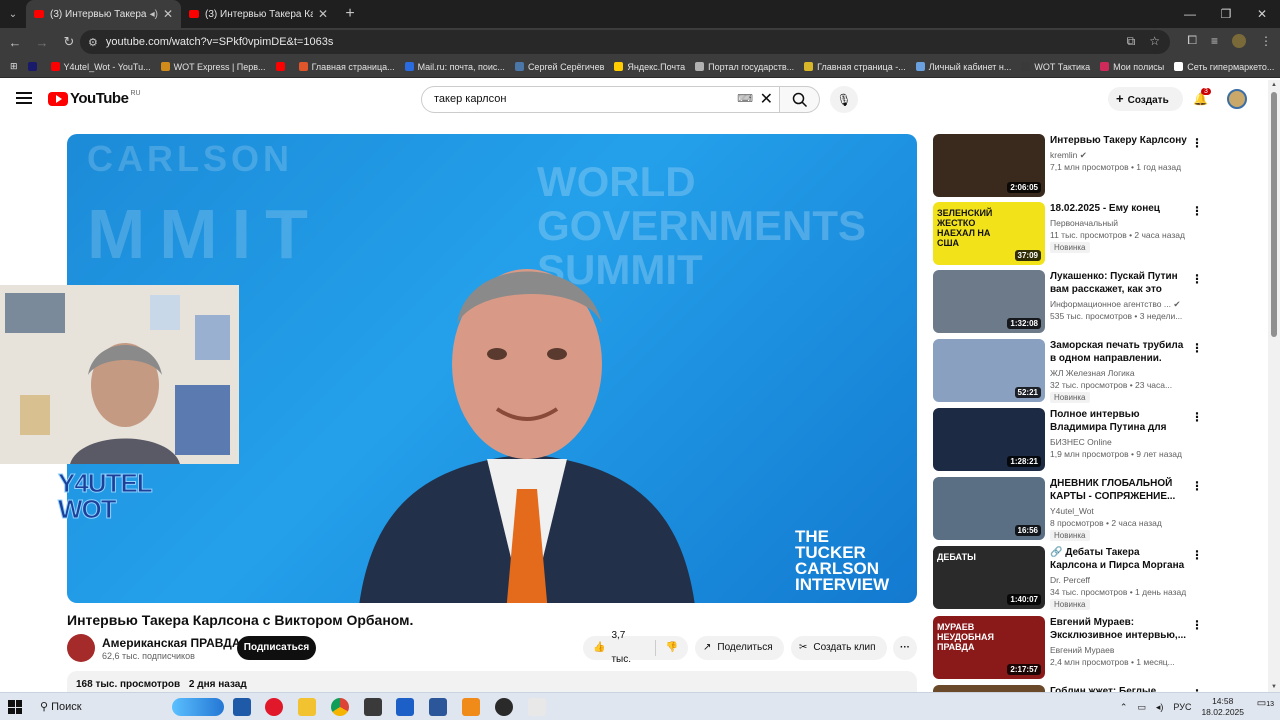  What do you see at coordinates (258, 14) in the screenshot?
I see `tab-2: (3) Интервью Такера Карлсона ✕` at bounding box center [258, 14].